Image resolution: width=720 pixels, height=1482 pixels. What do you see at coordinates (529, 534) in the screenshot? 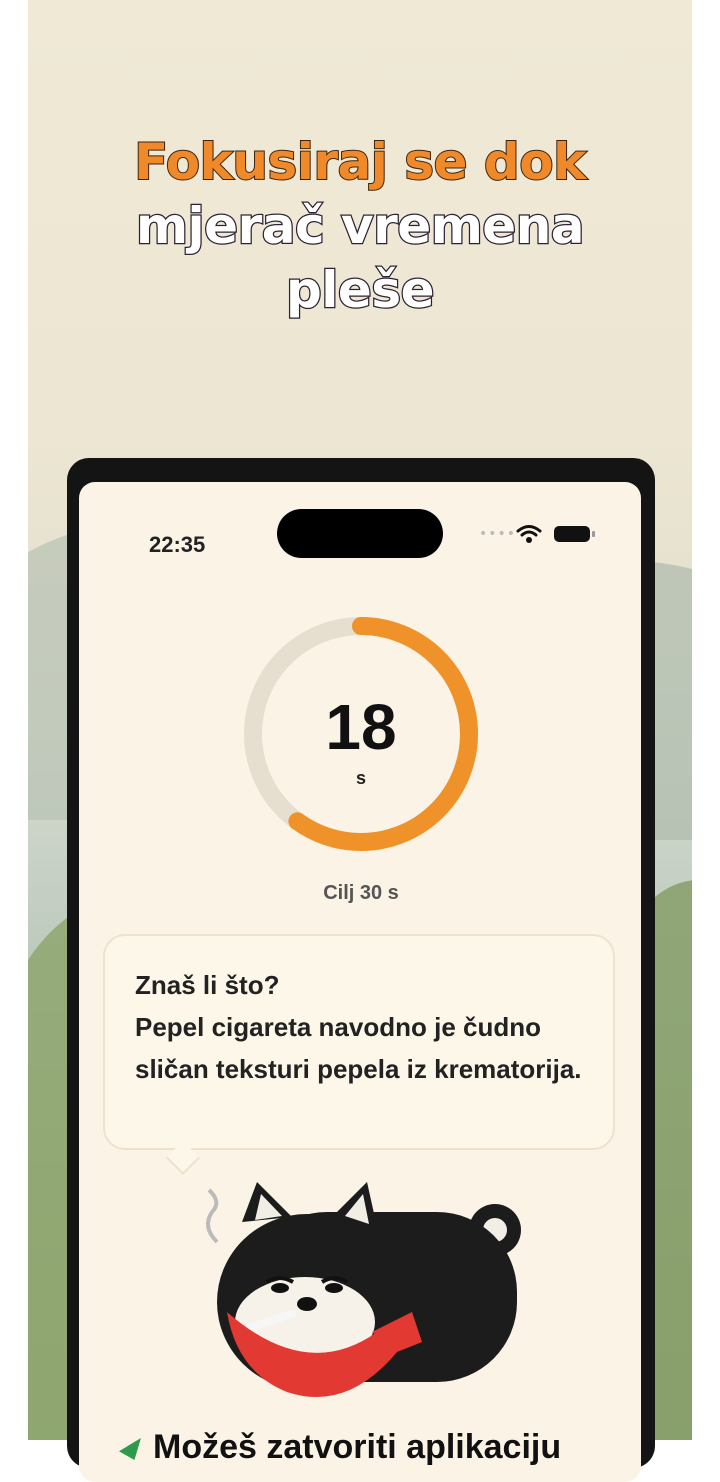
I see `wifi-icon` at bounding box center [529, 534].